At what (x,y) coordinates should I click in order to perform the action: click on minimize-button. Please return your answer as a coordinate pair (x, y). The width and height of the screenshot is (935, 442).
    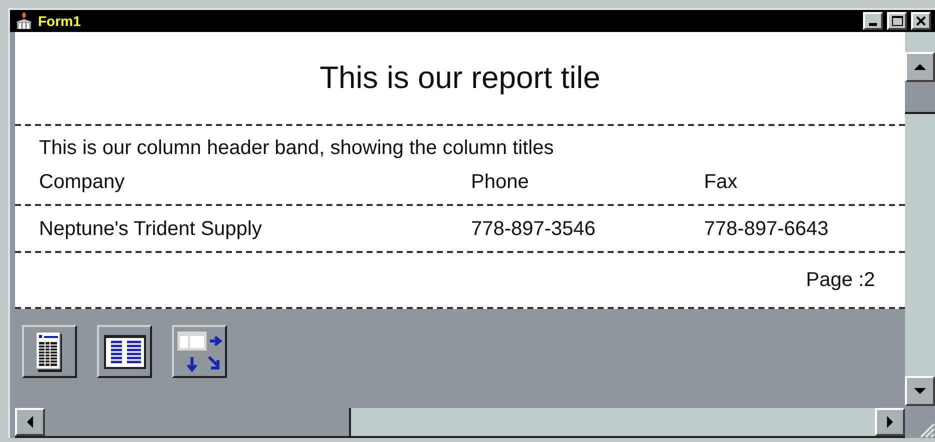
    Looking at the image, I should click on (873, 21).